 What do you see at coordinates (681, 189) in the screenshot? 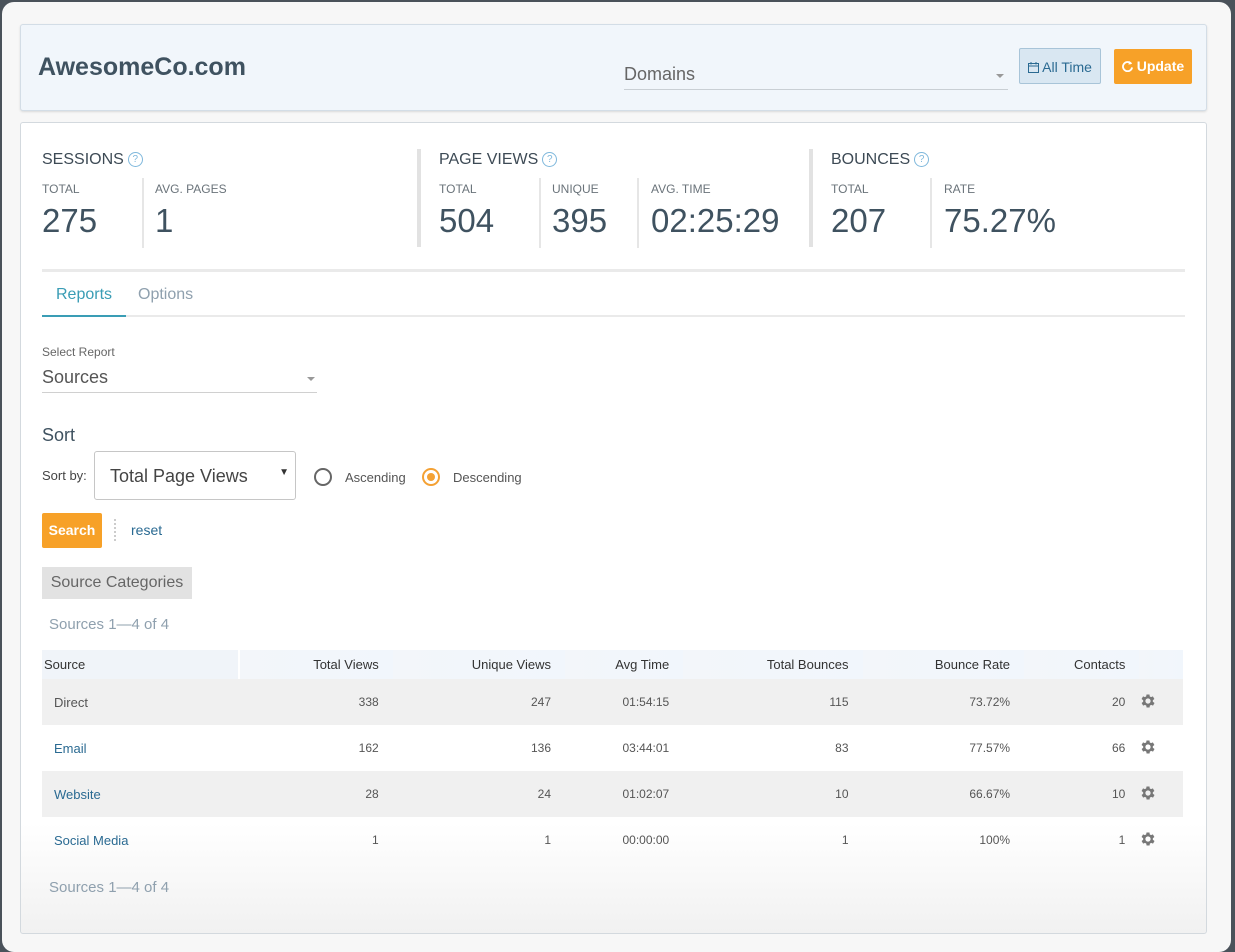
I see `page-views-avg-time-label: AVG. TIME` at bounding box center [681, 189].